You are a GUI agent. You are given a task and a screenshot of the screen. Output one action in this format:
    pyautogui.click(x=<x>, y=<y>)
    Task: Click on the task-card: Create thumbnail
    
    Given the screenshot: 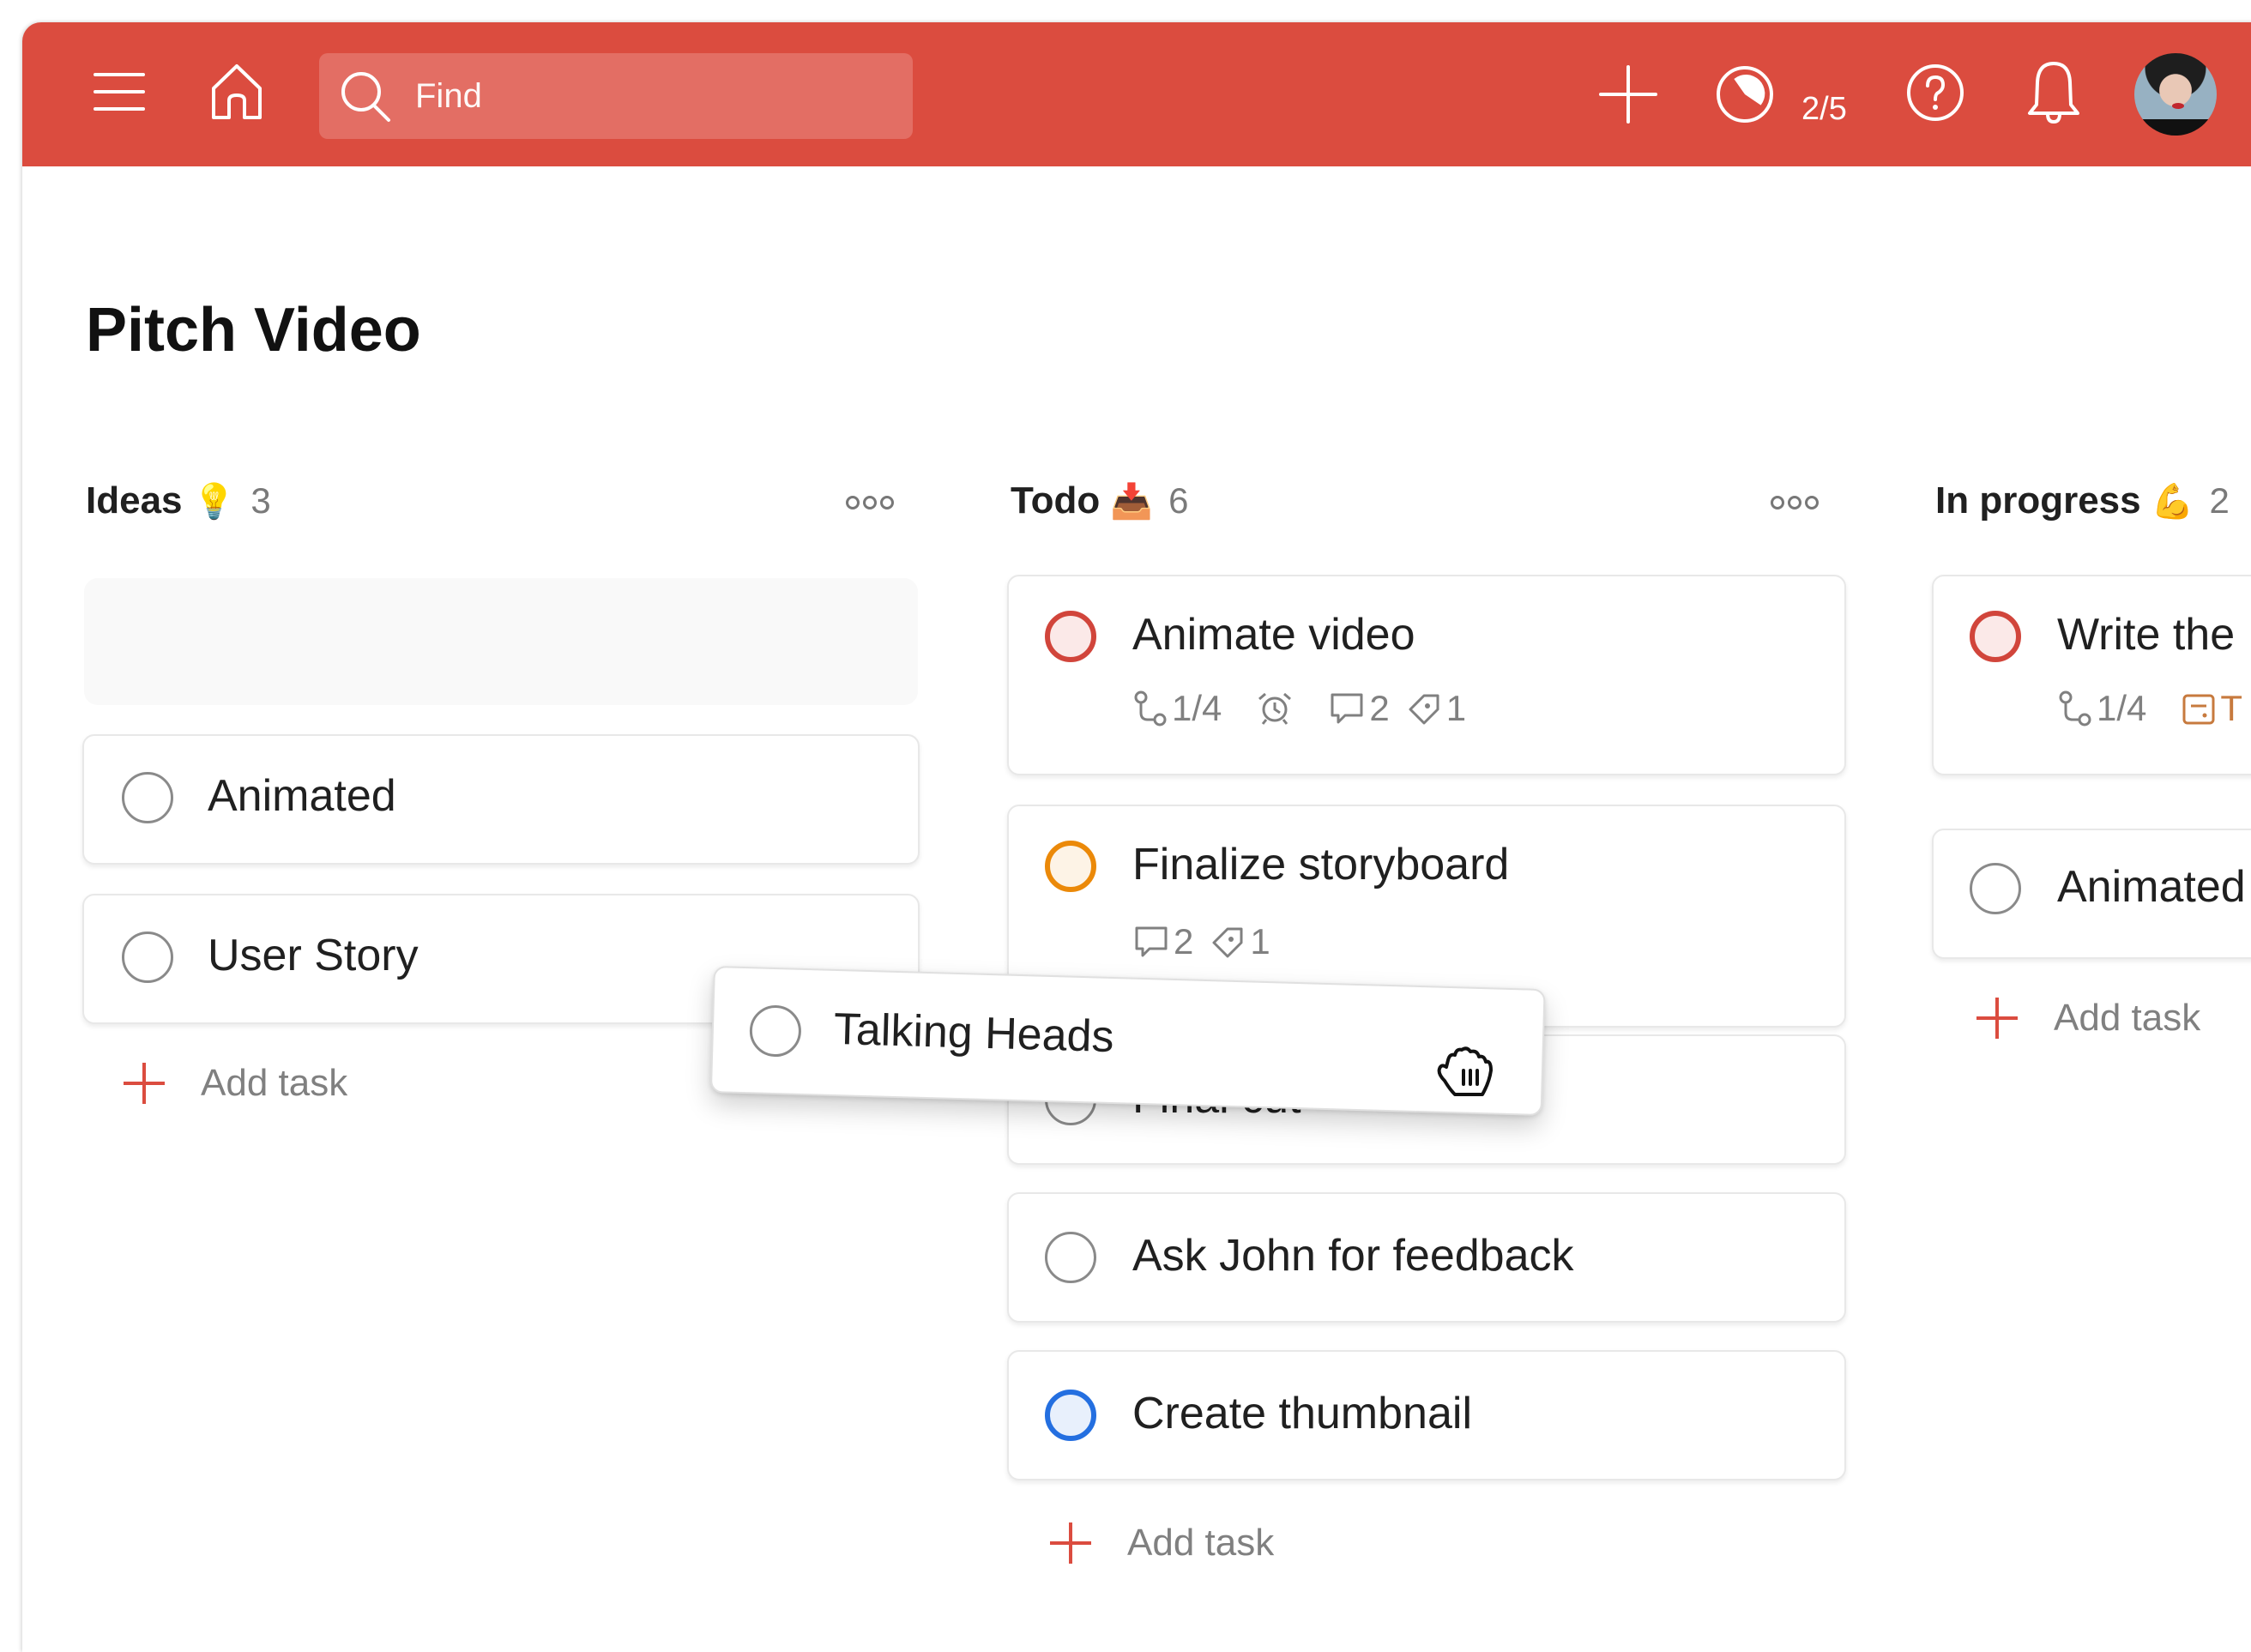 What is the action you would take?
    pyautogui.click(x=1426, y=1415)
    